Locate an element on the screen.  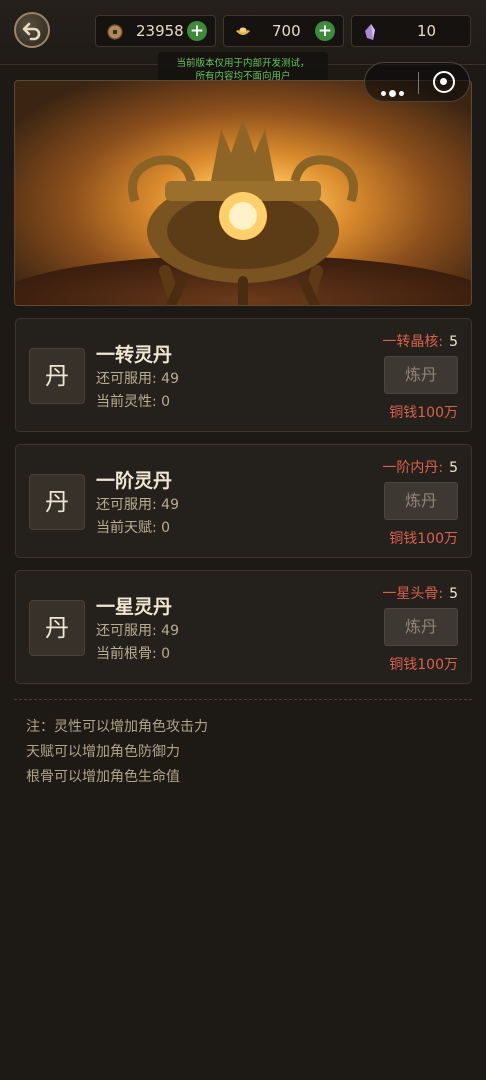
dan-title: 一阶灵丹 is located at coordinates (134, 481).